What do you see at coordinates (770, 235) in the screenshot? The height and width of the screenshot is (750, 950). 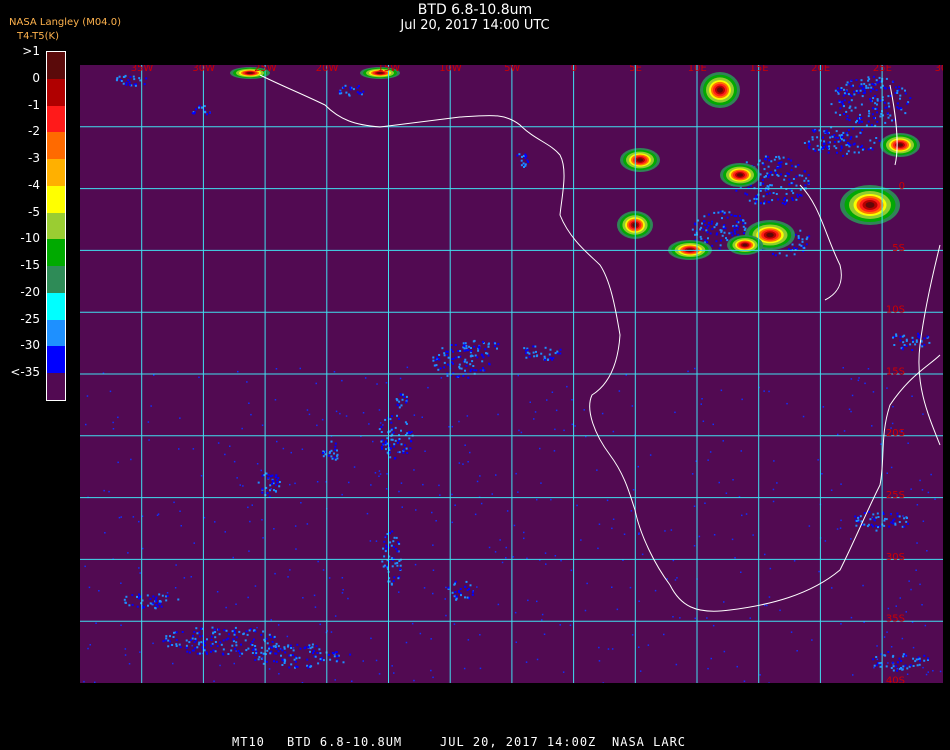 I see `convective-cloud` at bounding box center [770, 235].